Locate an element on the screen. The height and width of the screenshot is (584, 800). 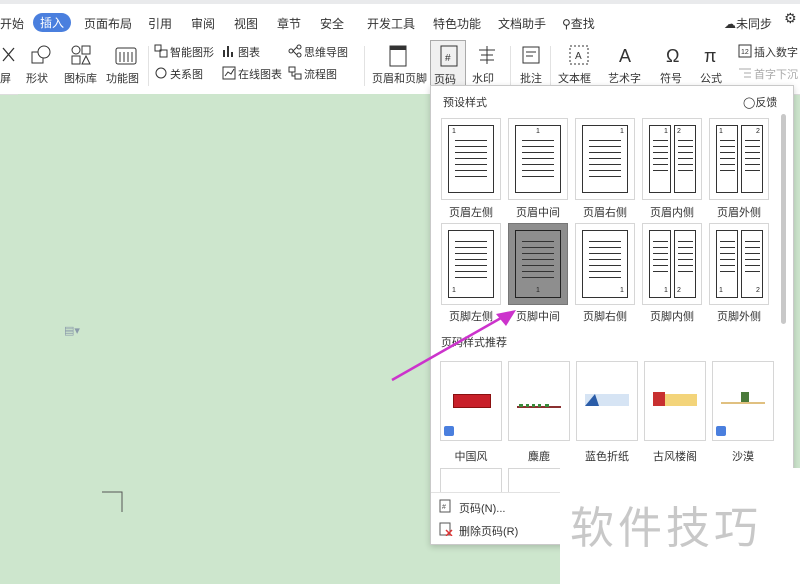
footer-outside-style: 12 is located at coordinates (739, 264).